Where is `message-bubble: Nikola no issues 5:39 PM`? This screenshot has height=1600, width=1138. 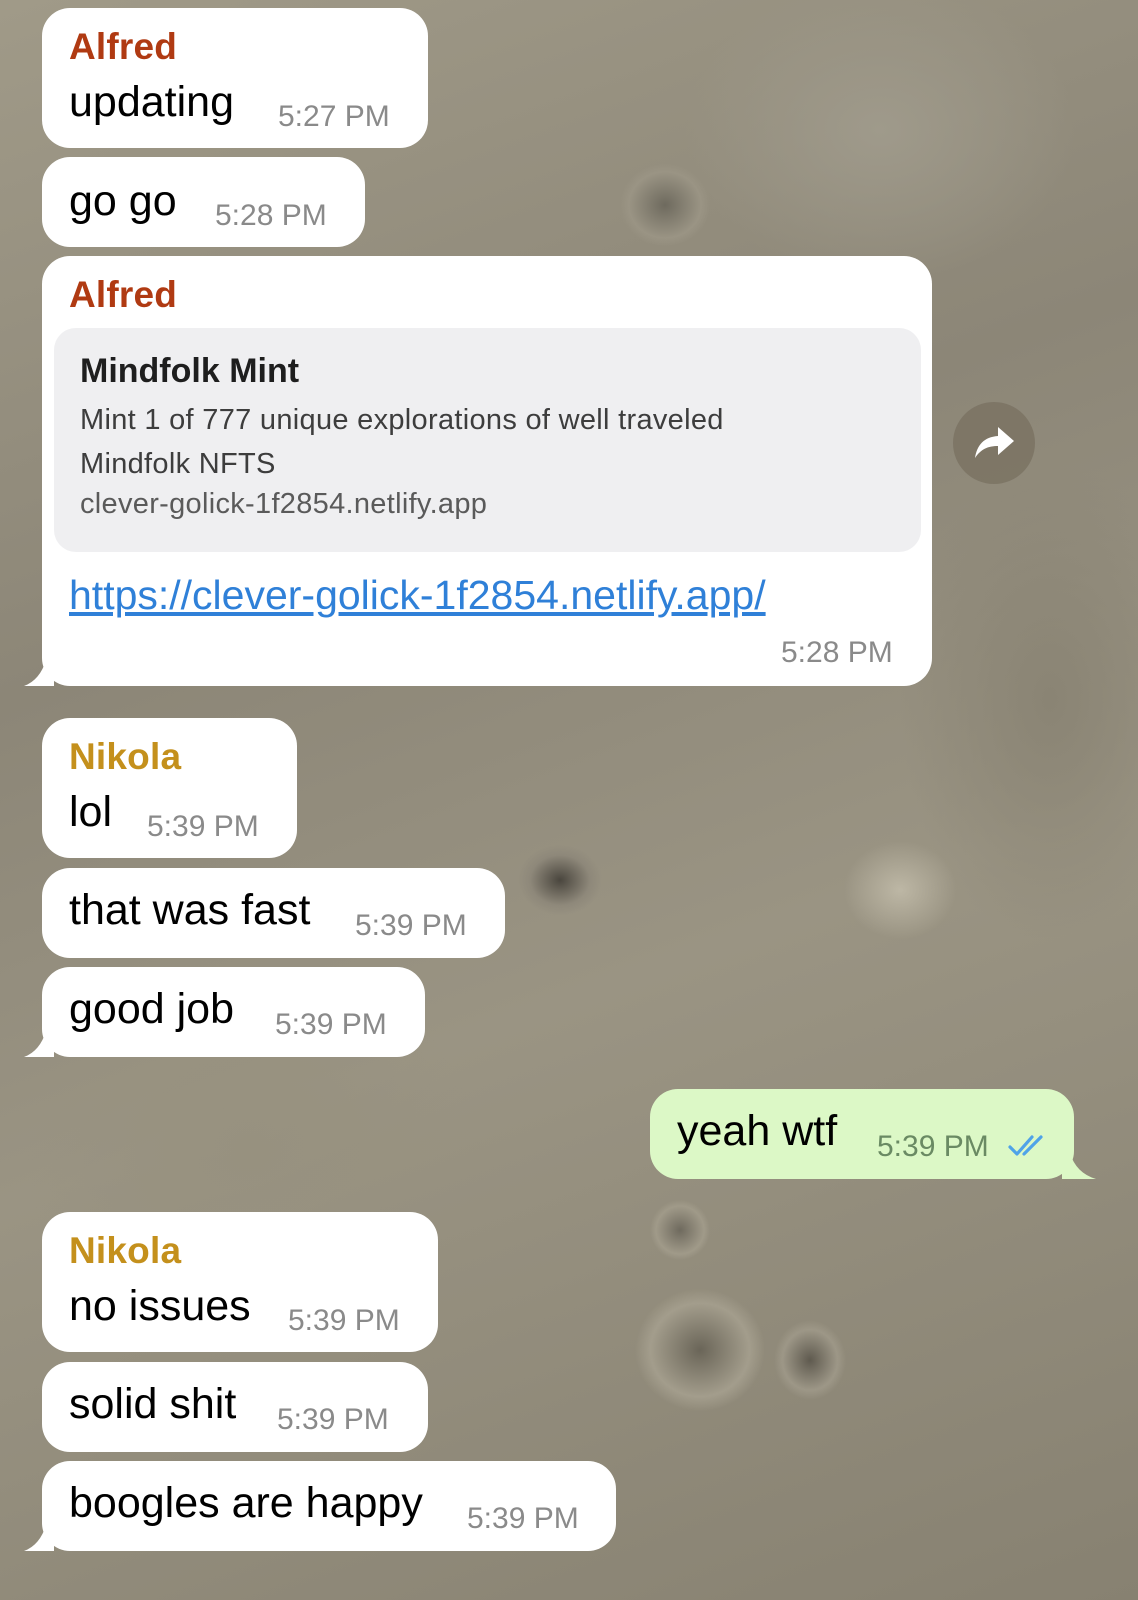
message-bubble: Nikola no issues 5:39 PM is located at coordinates (240, 1282).